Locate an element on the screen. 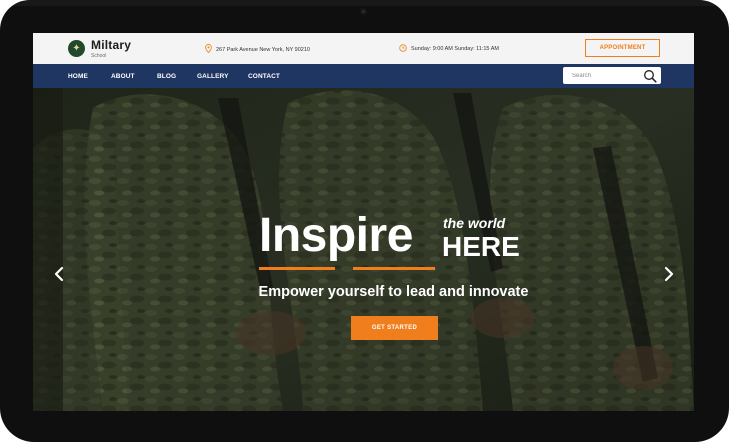 This screenshot has height=442, width=729. search-input is located at coordinates (603, 75).